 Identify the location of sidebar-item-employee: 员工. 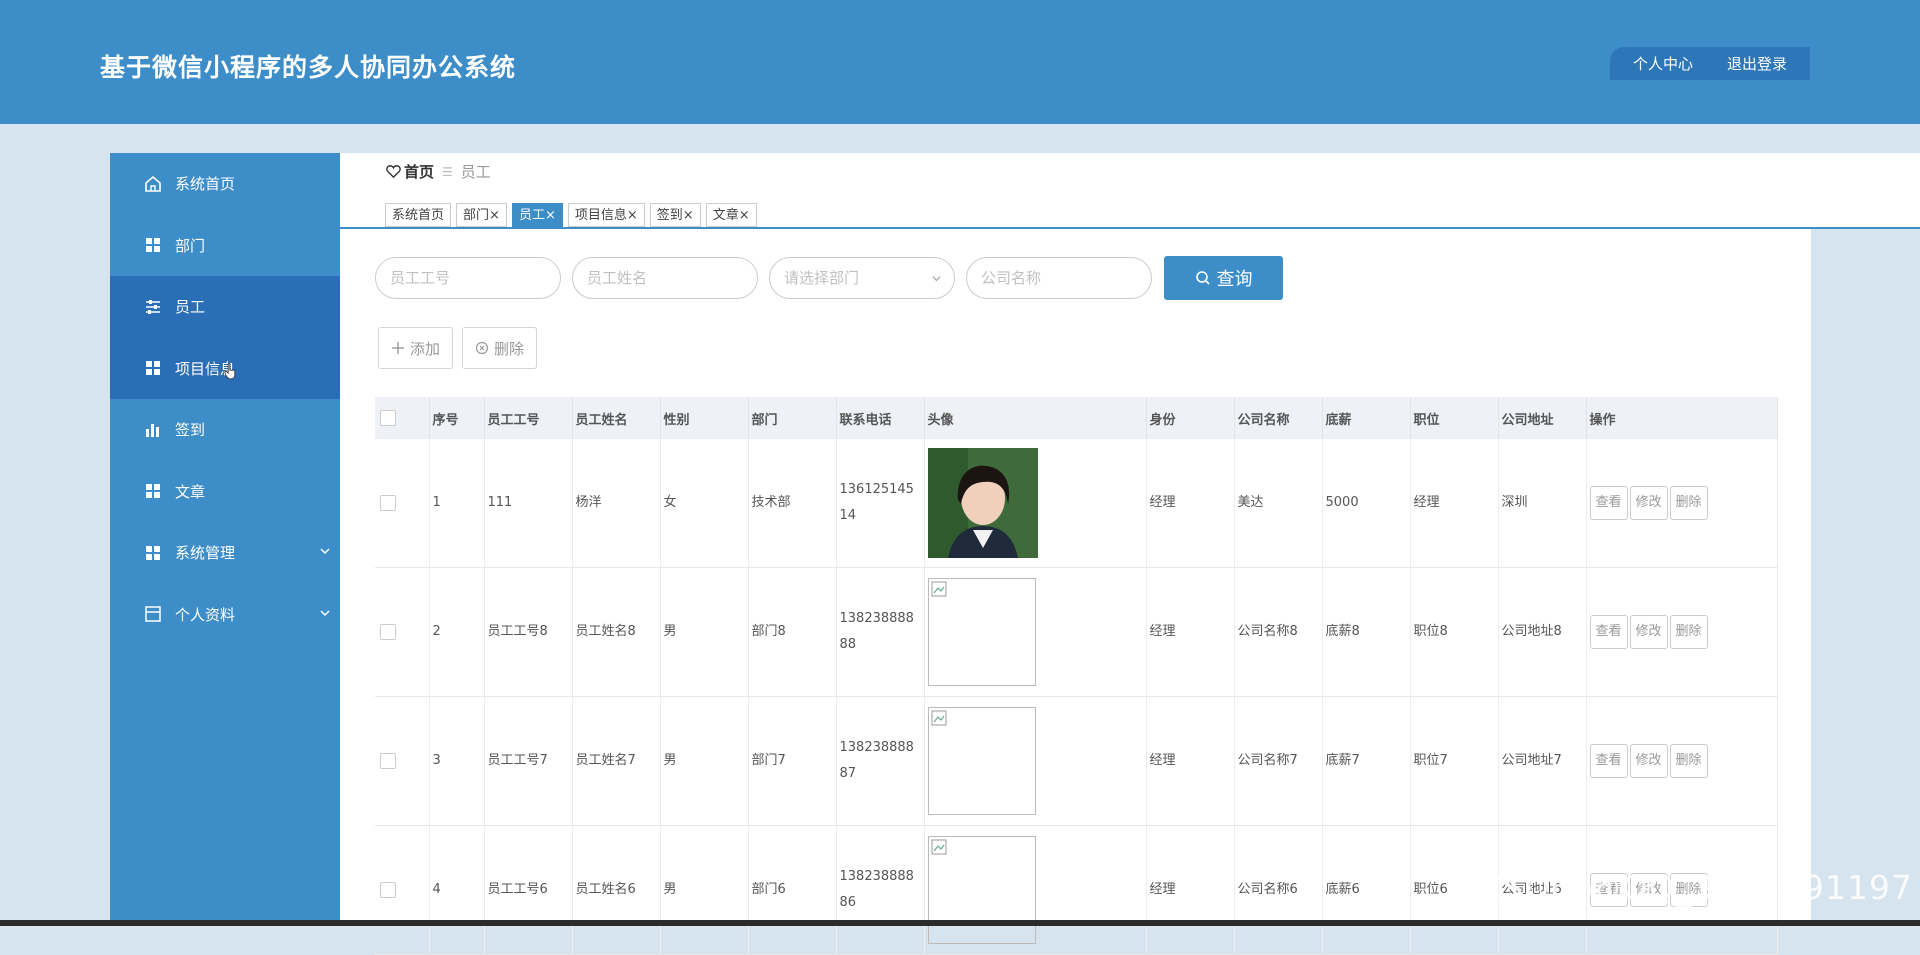
(225, 307).